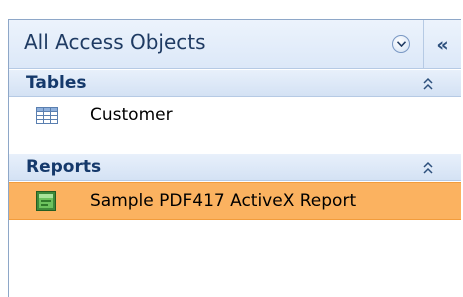  I want to click on top-strip, so click(235, 9).